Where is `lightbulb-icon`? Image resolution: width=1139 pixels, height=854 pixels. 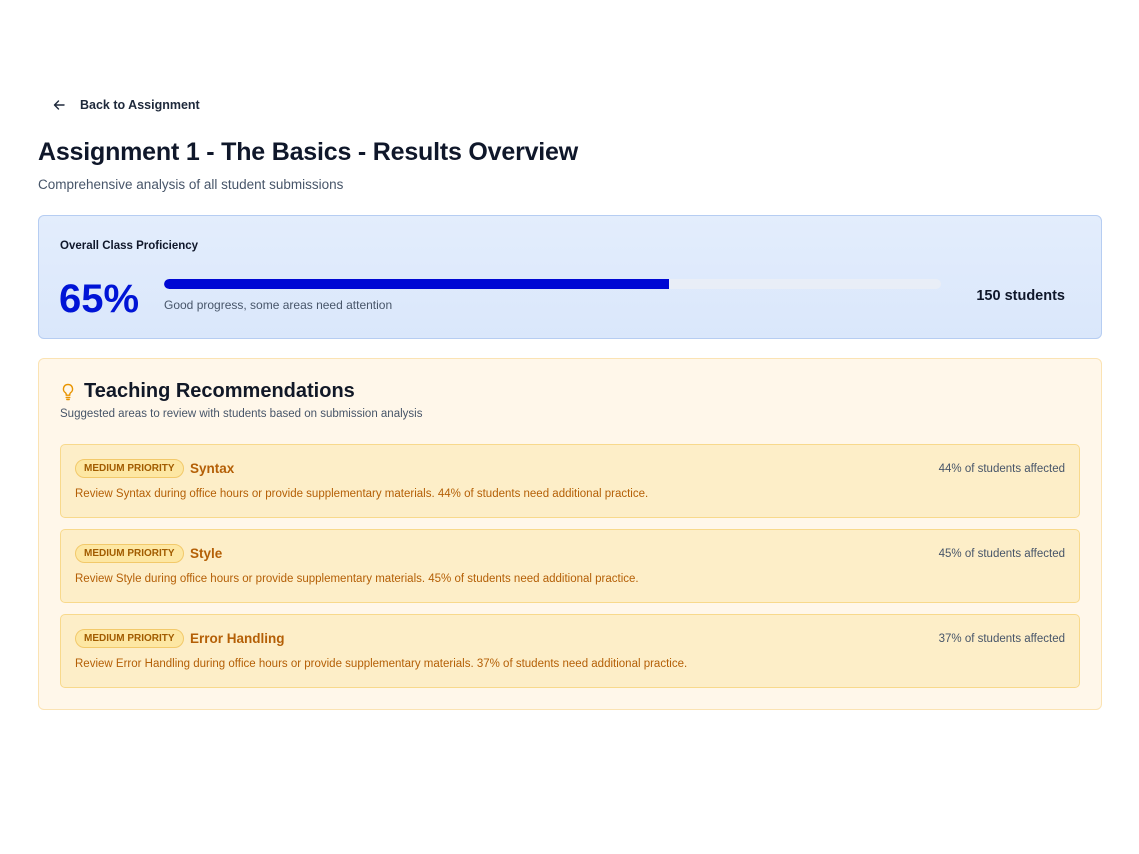
lightbulb-icon is located at coordinates (68, 392).